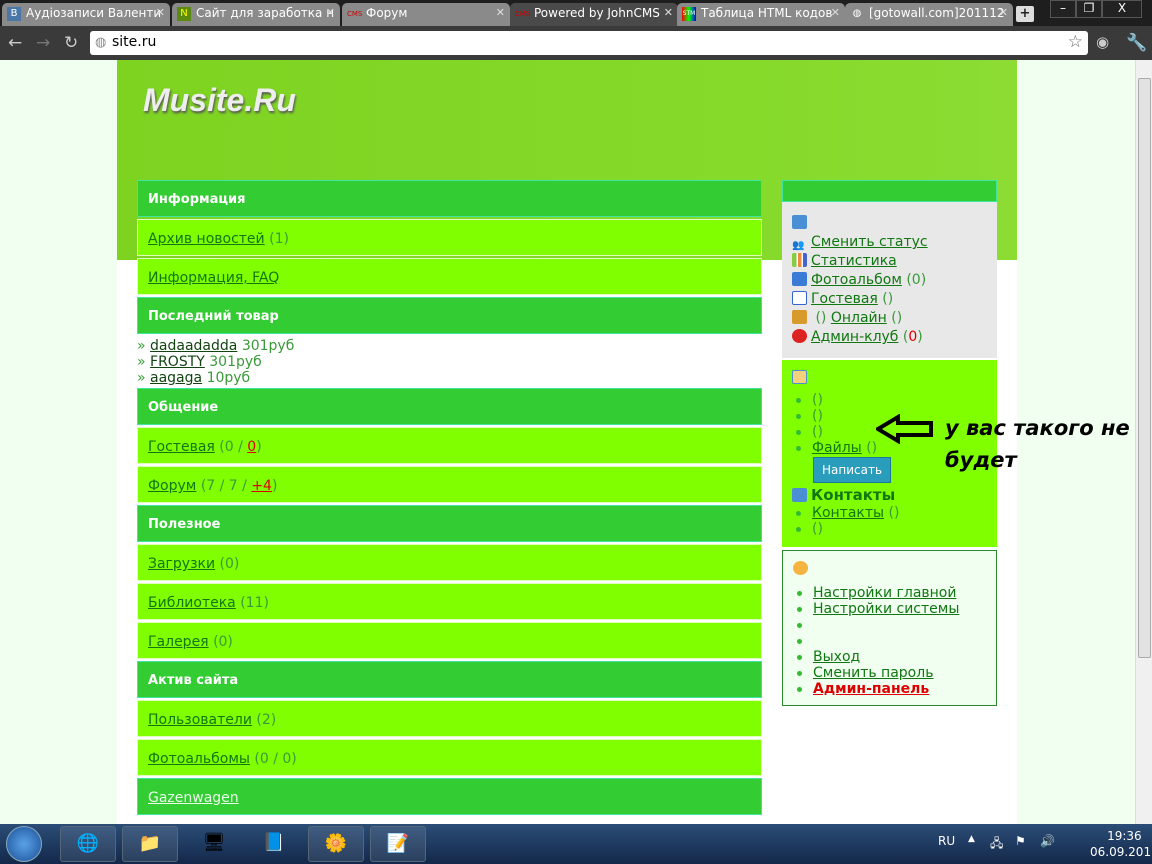  What do you see at coordinates (449, 523) in the screenshot?
I see `section-header-useful: Полезное` at bounding box center [449, 523].